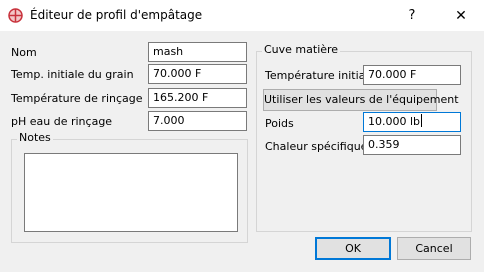 The height and width of the screenshot is (272, 484). Describe the element at coordinates (434, 248) in the screenshot. I see `cancel-button: Cancel` at that location.